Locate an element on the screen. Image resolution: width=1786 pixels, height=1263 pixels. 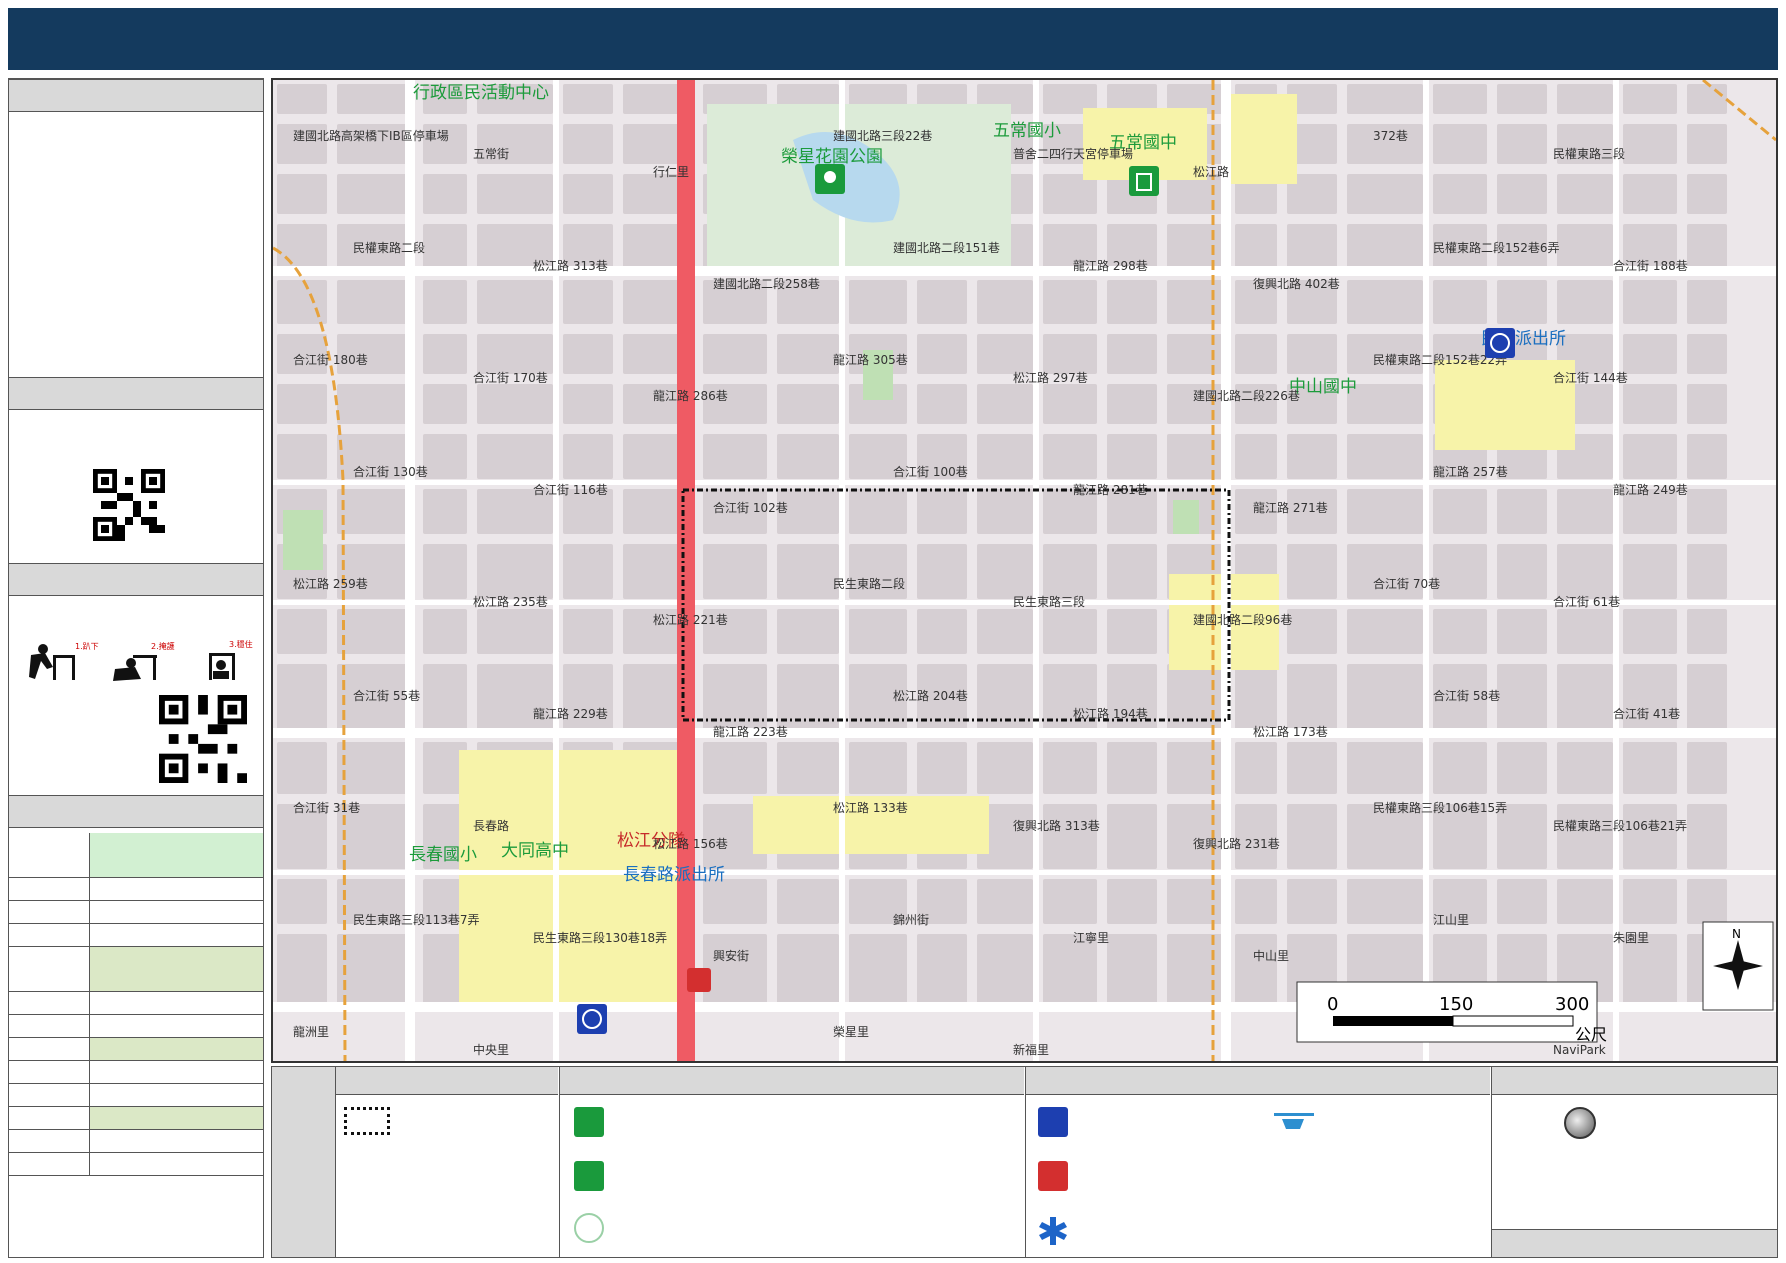
street-label: 松江路 259巷 is located at coordinates (330, 583).